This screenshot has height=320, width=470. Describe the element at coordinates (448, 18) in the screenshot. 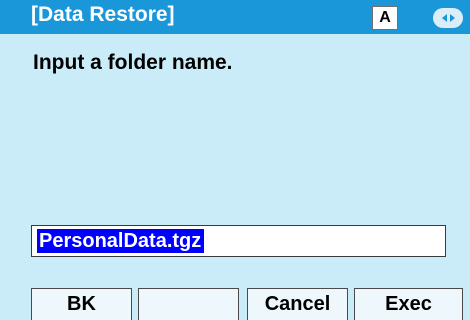

I see `left-right-arrows-icon` at that location.